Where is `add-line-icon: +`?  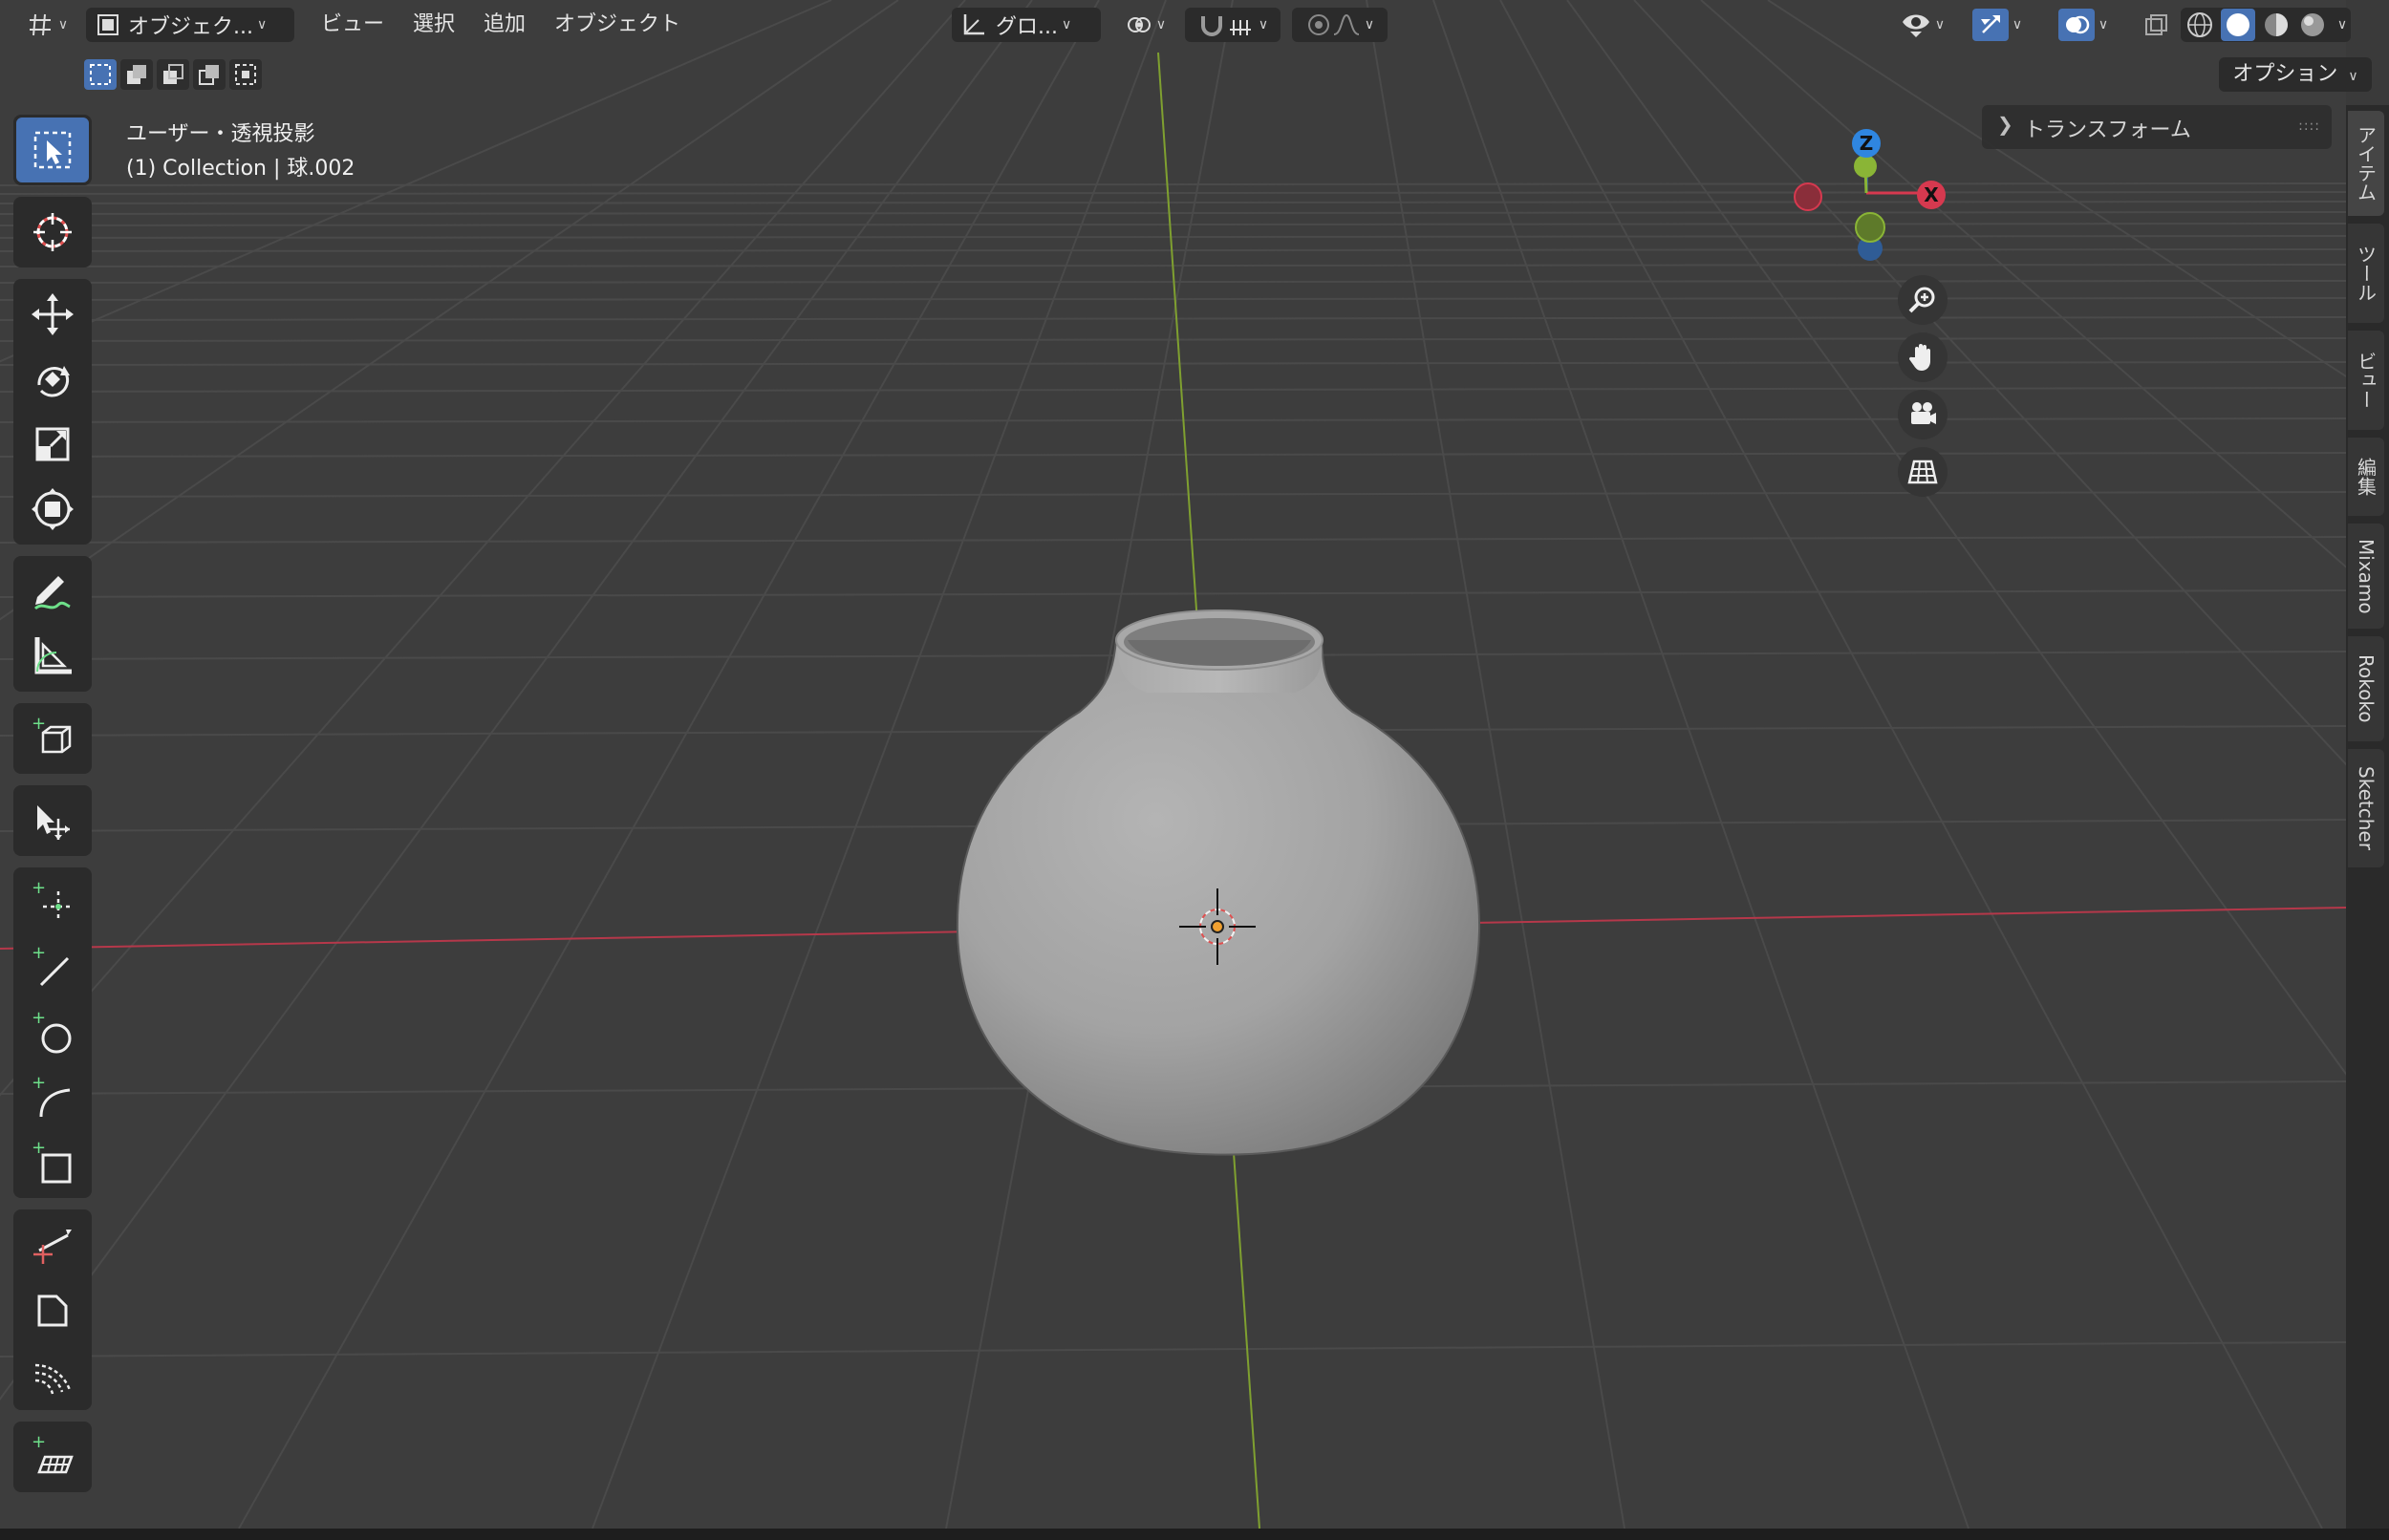 add-line-icon: + is located at coordinates (51, 966).